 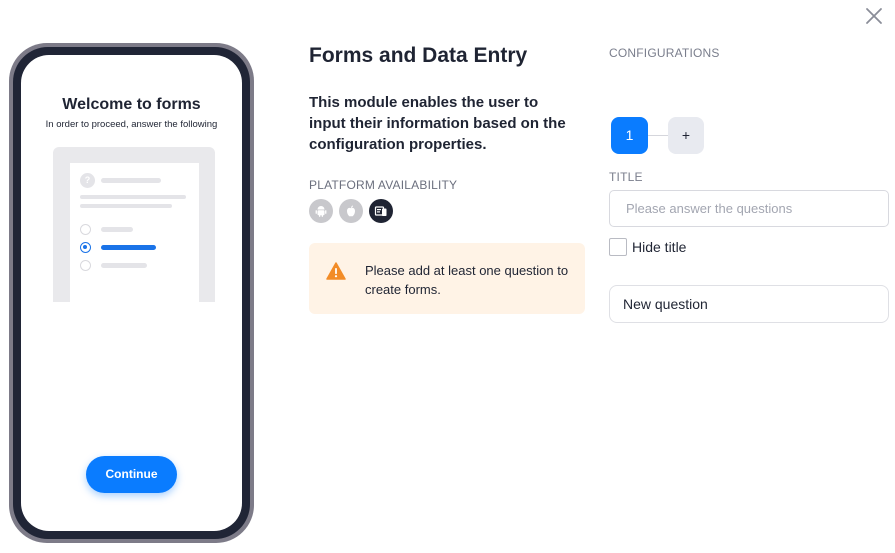 I want to click on android-icon, so click(x=321, y=211).